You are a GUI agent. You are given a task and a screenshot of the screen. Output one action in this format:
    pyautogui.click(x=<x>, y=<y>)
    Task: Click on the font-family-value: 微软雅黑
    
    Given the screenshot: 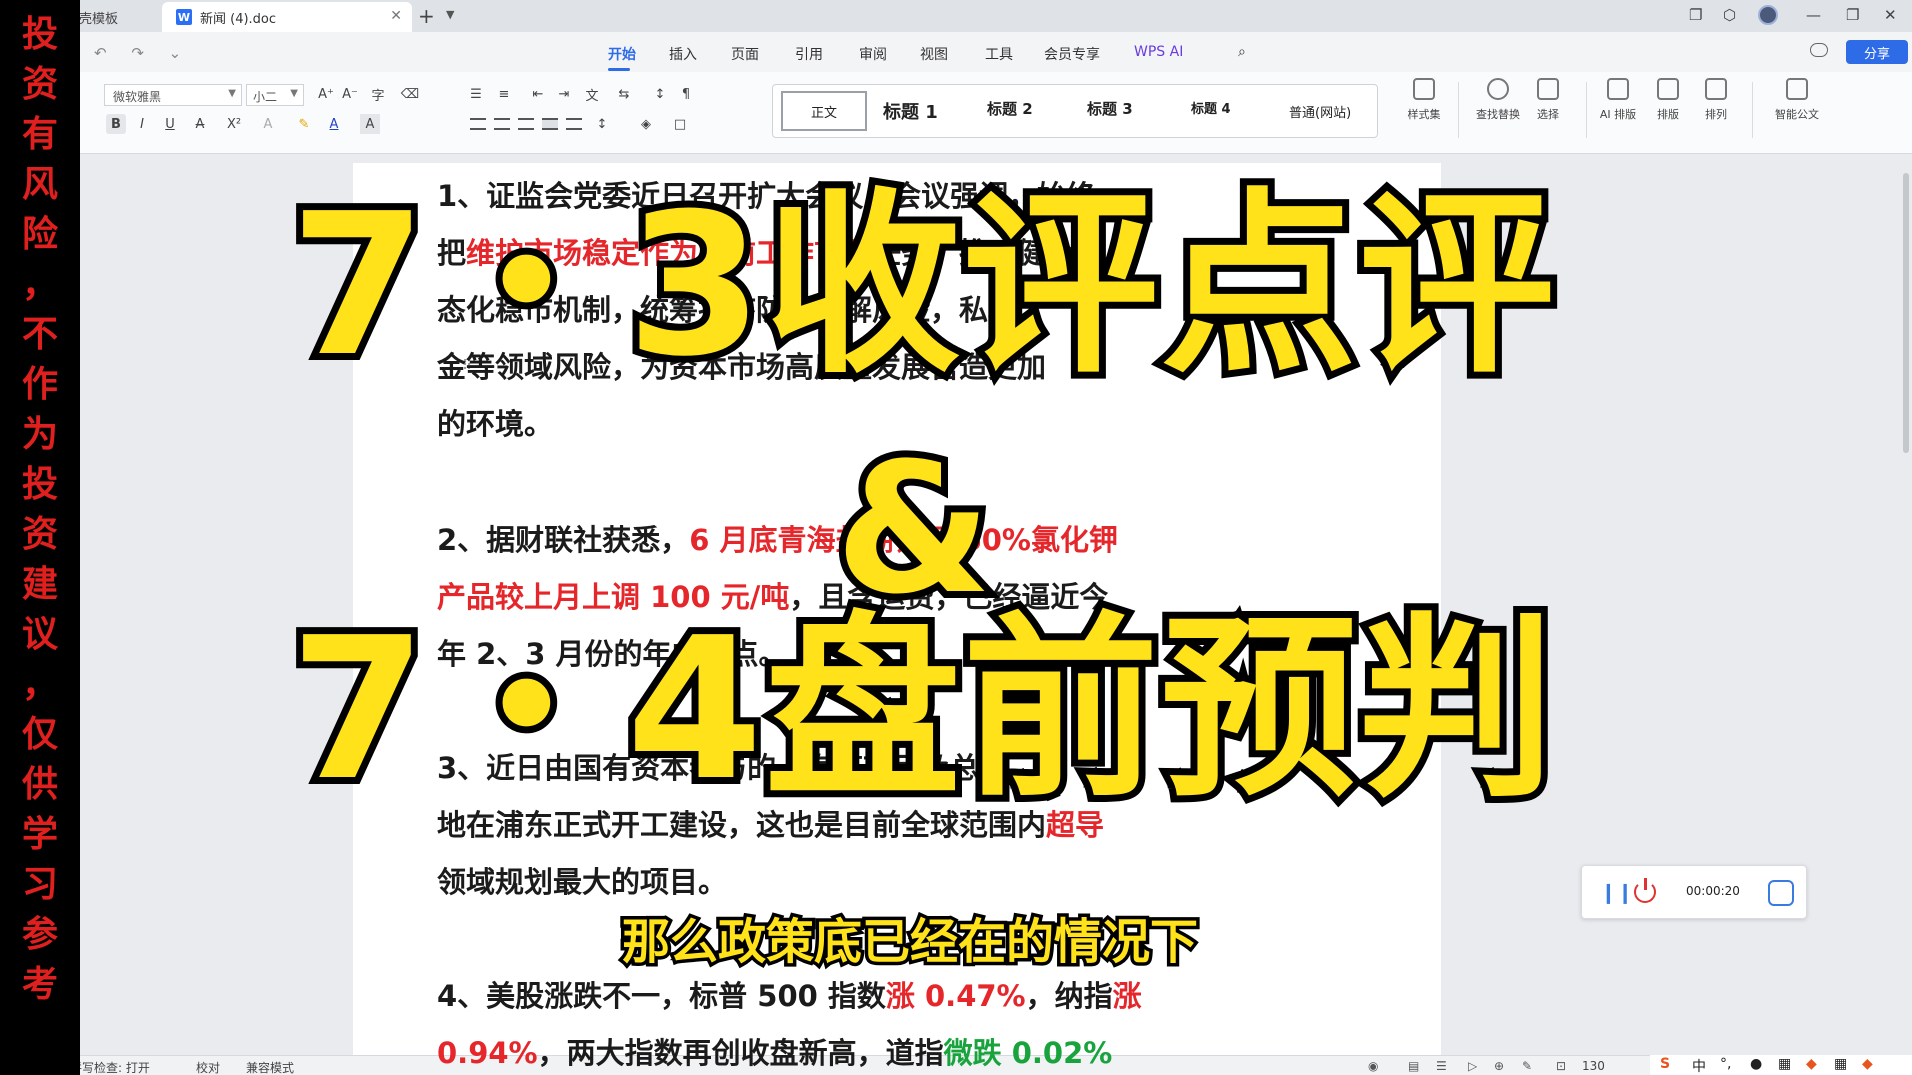 What is the action you would take?
    pyautogui.click(x=137, y=97)
    